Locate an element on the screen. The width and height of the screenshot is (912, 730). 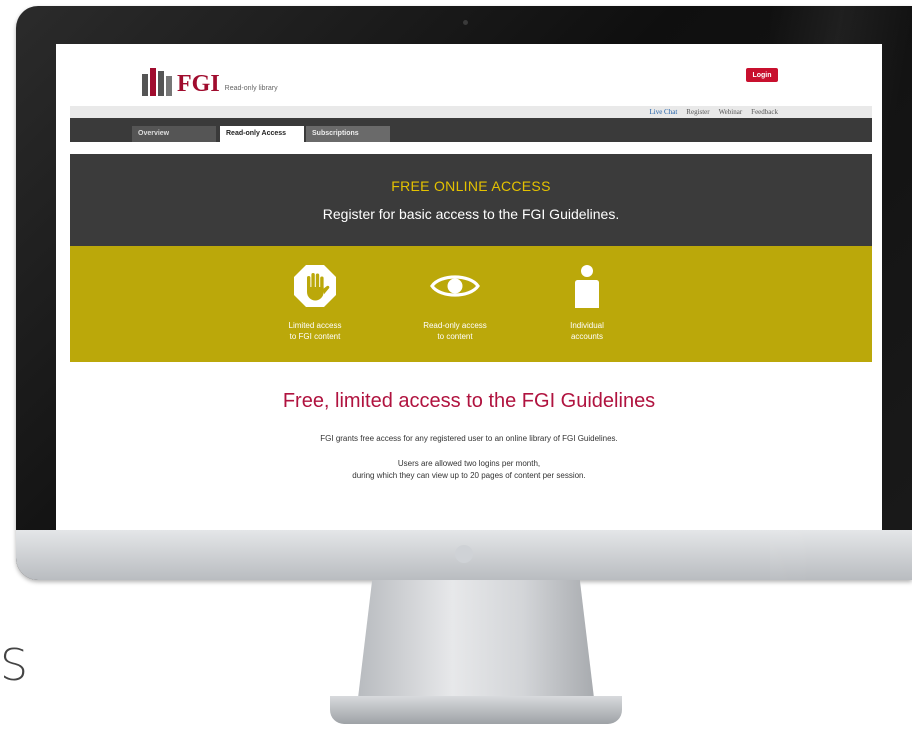
hand-stop-icon is located at coordinates (315, 286).